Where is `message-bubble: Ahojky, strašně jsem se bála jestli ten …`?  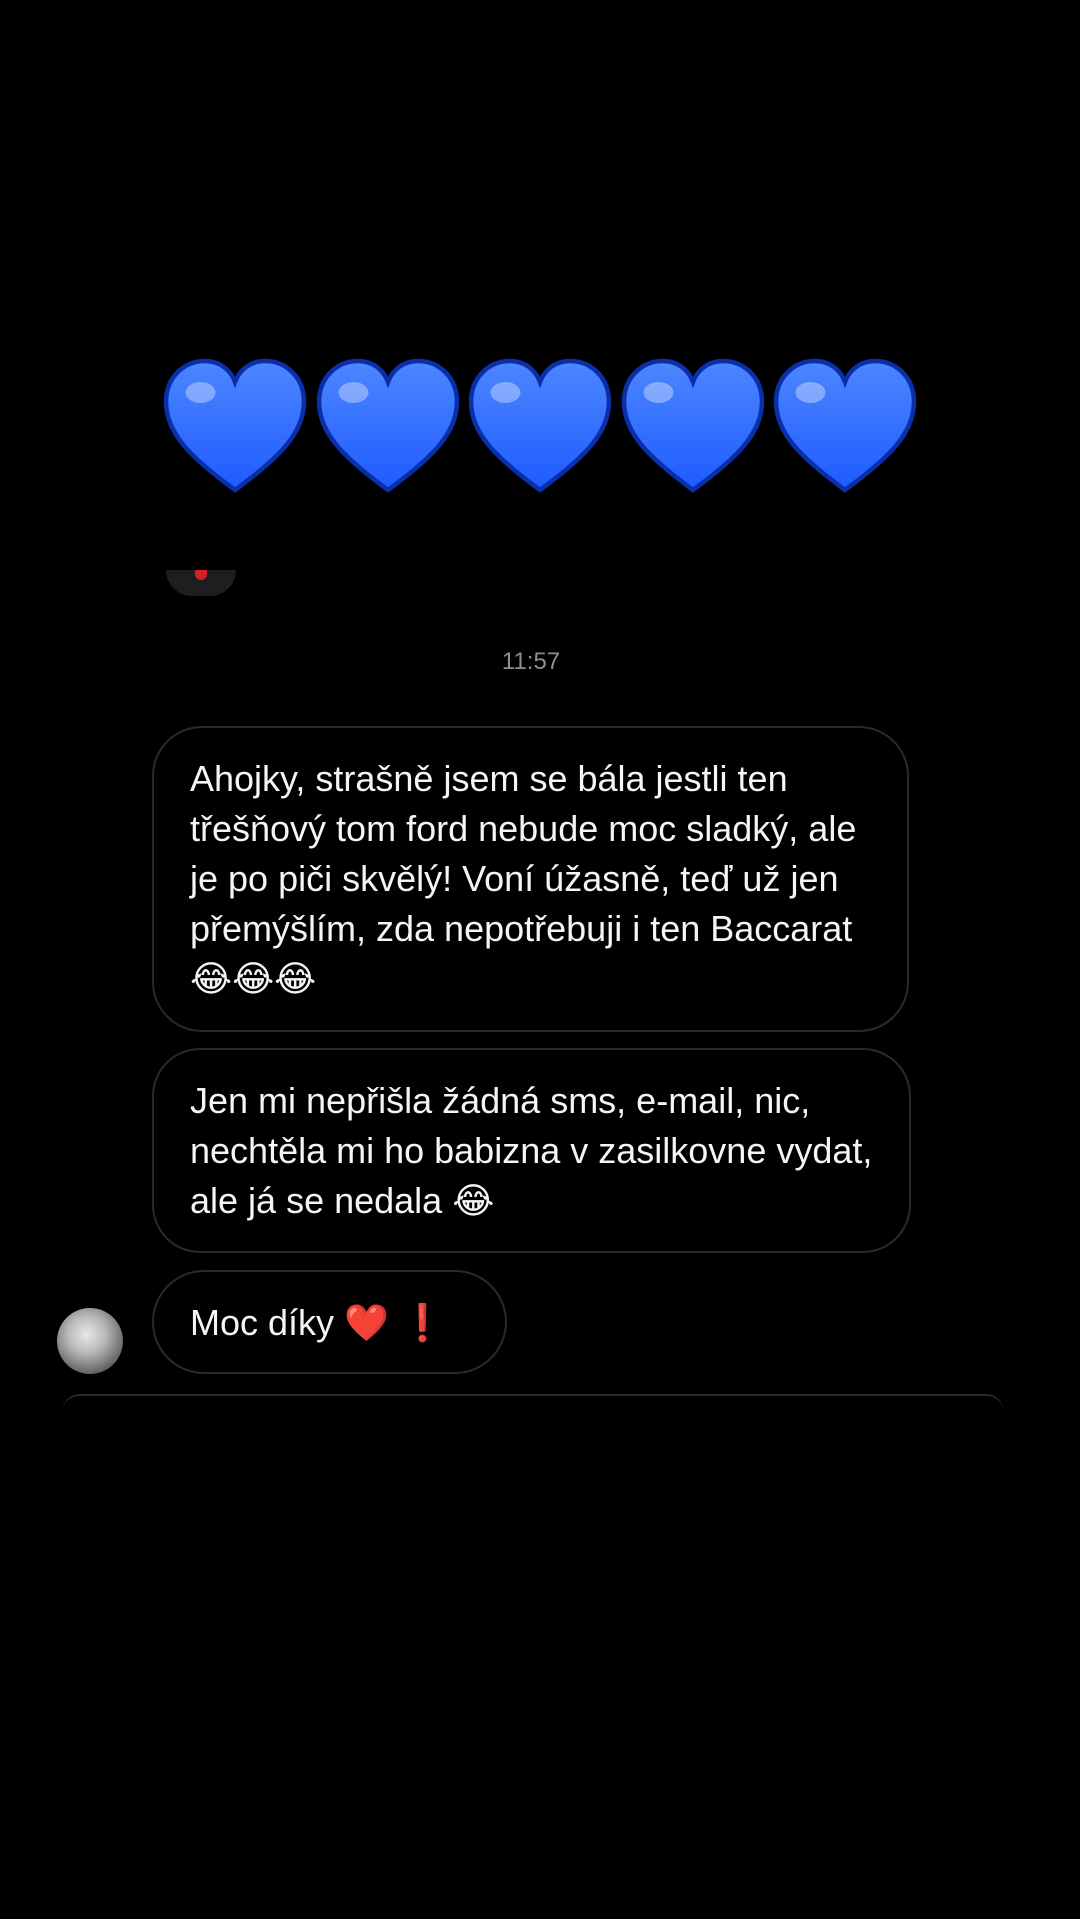 message-bubble: Ahojky, strašně jsem se bála jestli ten … is located at coordinates (530, 879).